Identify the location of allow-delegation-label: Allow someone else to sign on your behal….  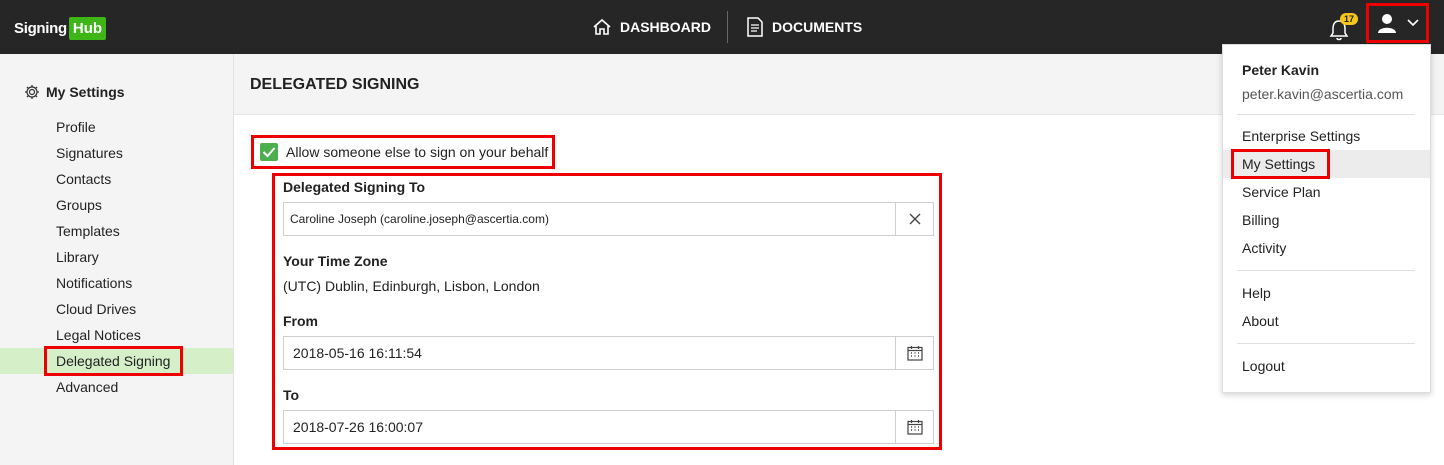
(417, 152).